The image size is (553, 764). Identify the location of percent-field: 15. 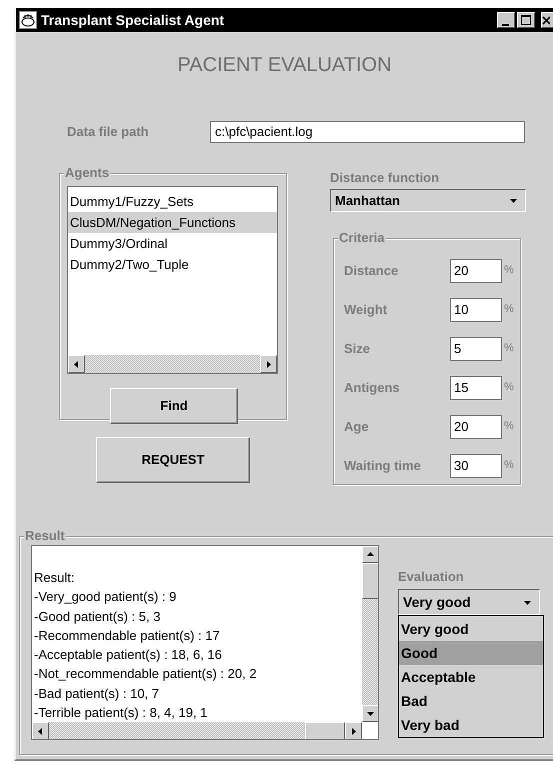
(476, 388).